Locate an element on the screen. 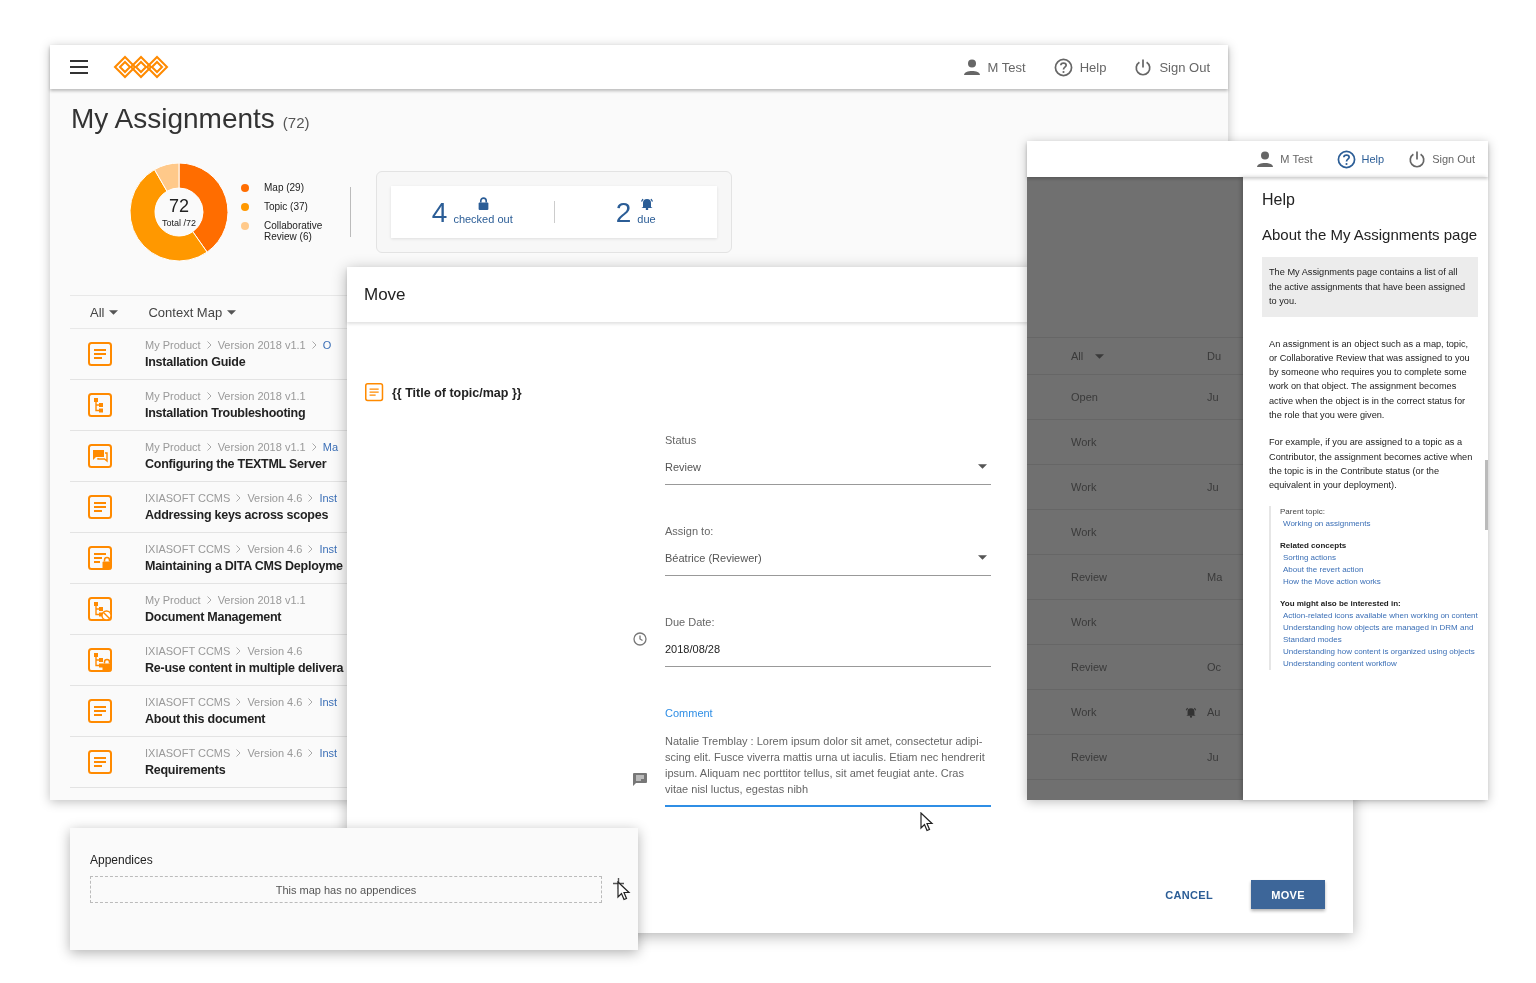  dropdown-caret-icon is located at coordinates (982, 466).